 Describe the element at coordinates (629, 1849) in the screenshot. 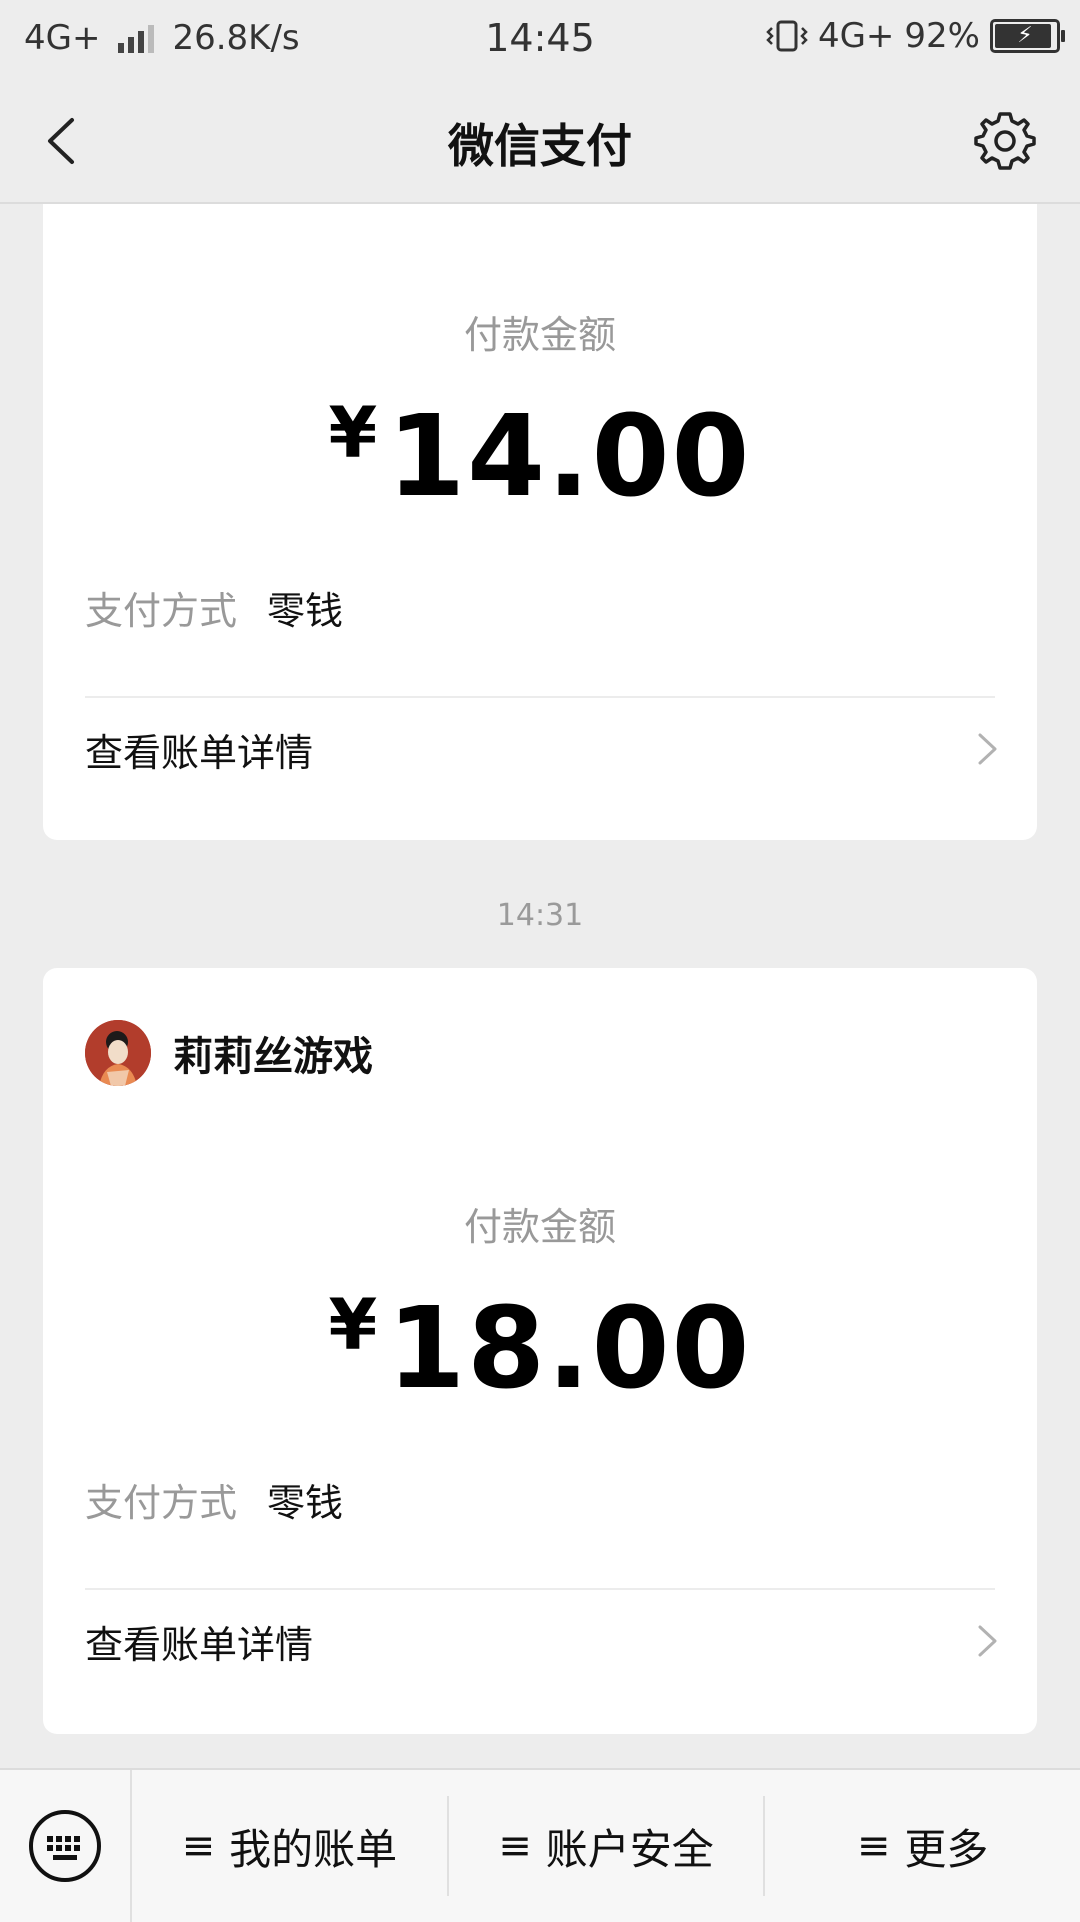

I see `menu-label: 账户安全` at that location.